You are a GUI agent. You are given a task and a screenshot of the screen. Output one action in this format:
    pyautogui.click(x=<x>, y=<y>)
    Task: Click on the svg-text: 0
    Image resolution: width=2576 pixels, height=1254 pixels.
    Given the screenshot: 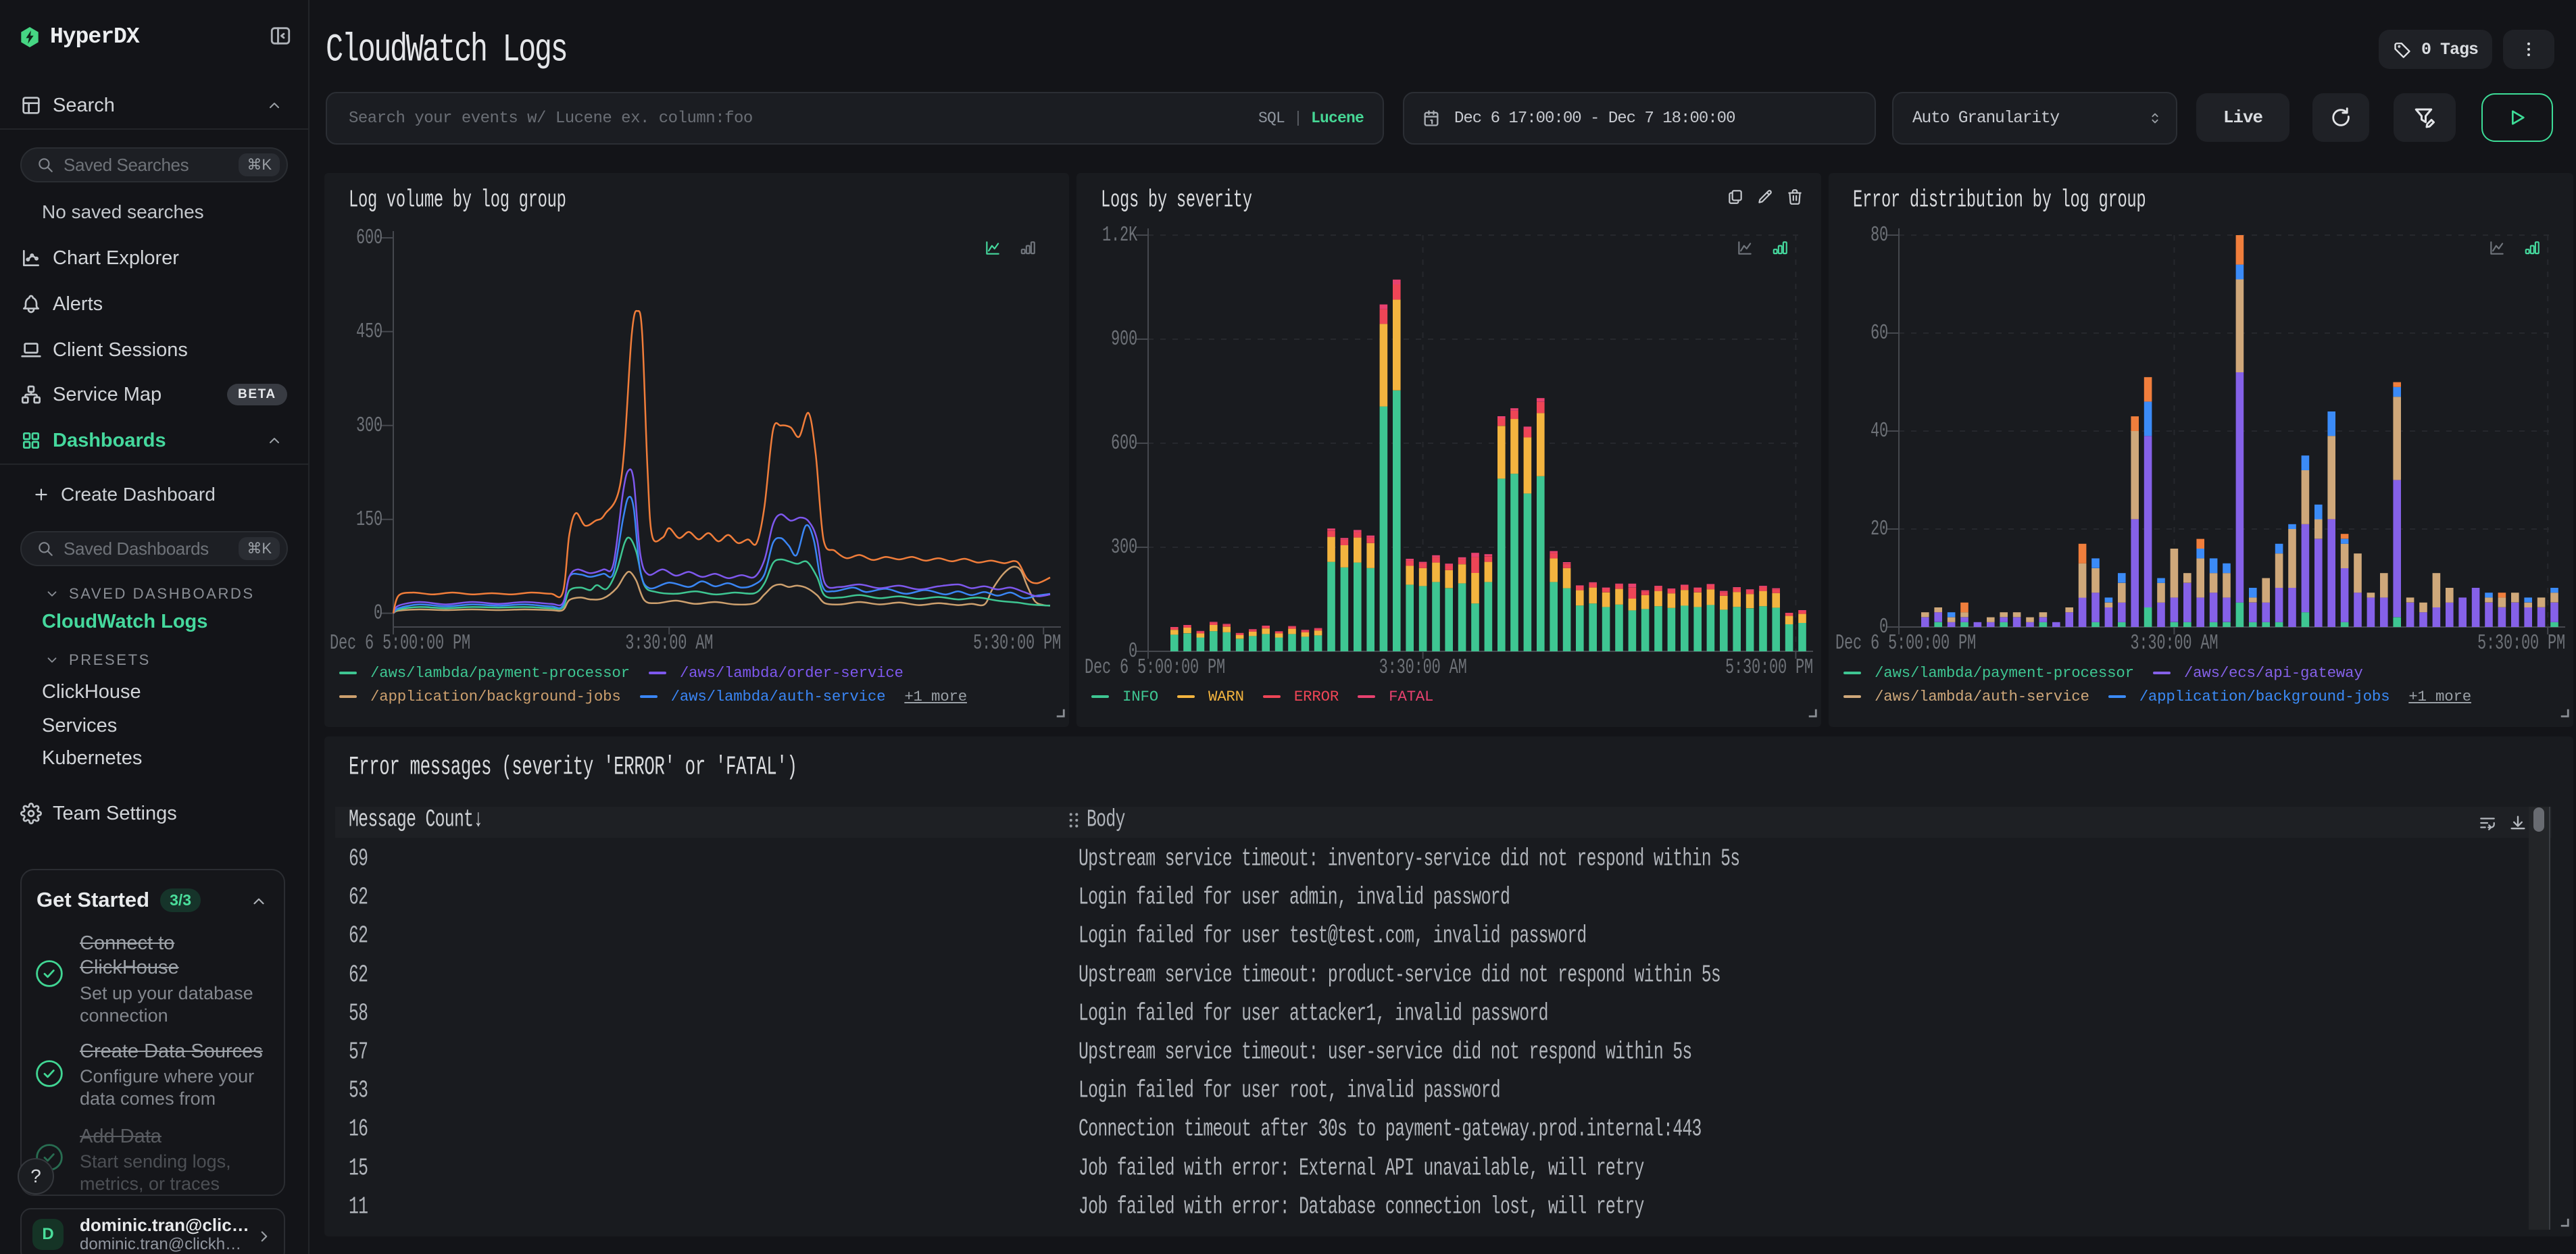 What is the action you would take?
    pyautogui.click(x=378, y=613)
    